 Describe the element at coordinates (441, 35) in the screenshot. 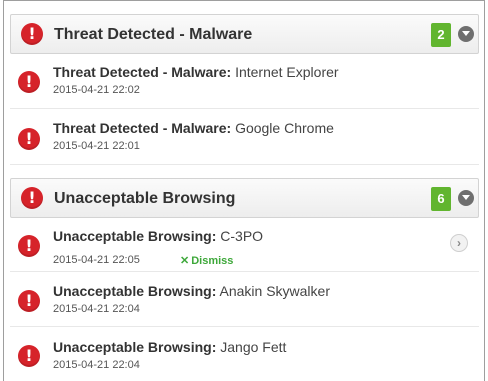

I see `count-badge: 2` at that location.